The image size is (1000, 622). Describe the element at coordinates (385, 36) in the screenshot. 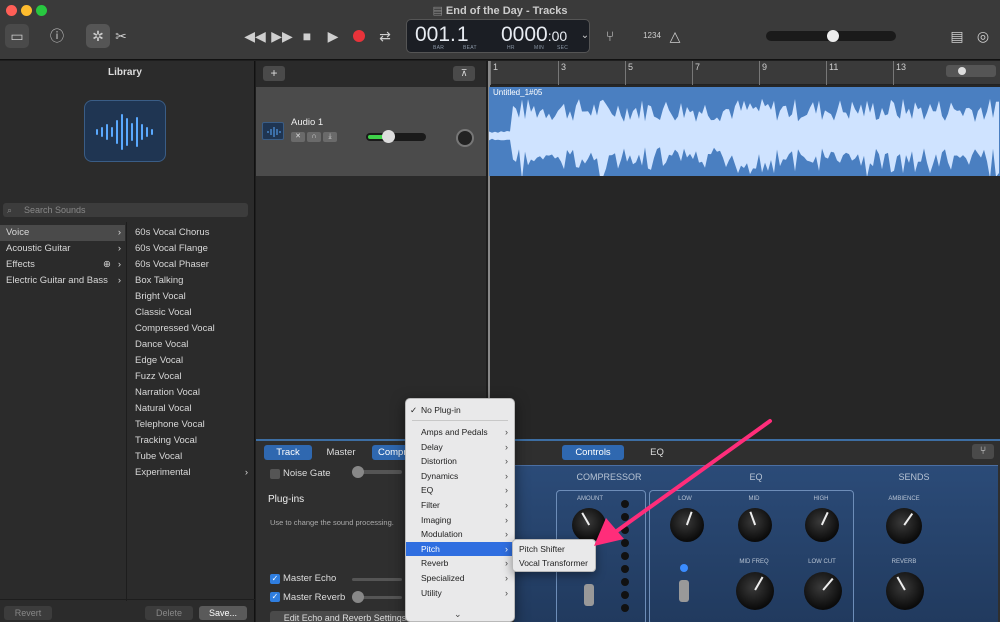

I see `cycle-button: ⇄` at that location.